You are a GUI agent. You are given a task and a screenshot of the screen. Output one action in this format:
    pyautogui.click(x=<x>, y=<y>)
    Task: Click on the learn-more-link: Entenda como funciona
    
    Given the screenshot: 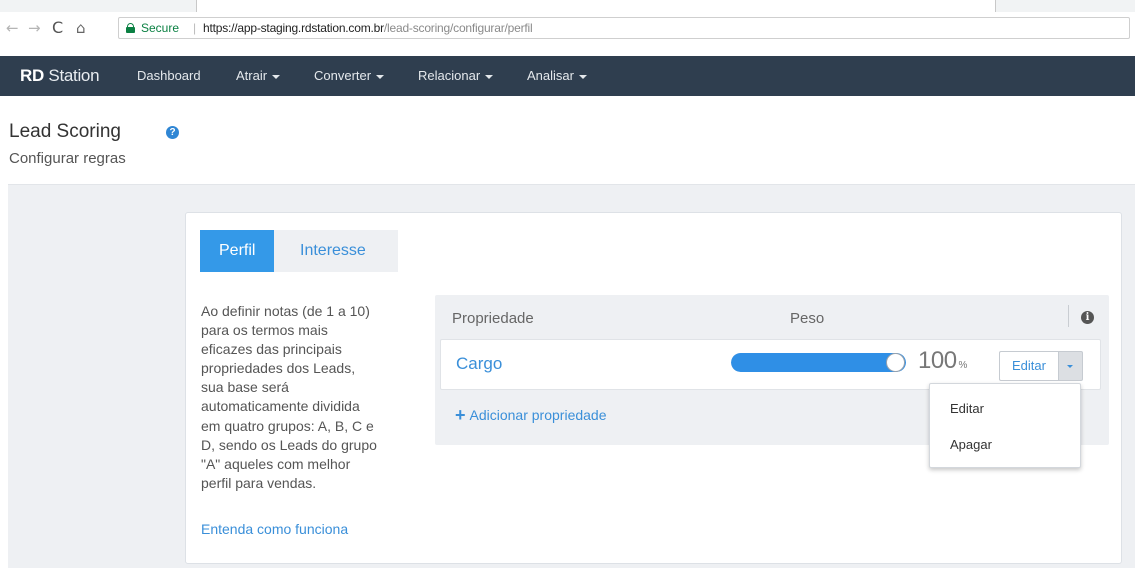 What is the action you would take?
    pyautogui.click(x=274, y=529)
    